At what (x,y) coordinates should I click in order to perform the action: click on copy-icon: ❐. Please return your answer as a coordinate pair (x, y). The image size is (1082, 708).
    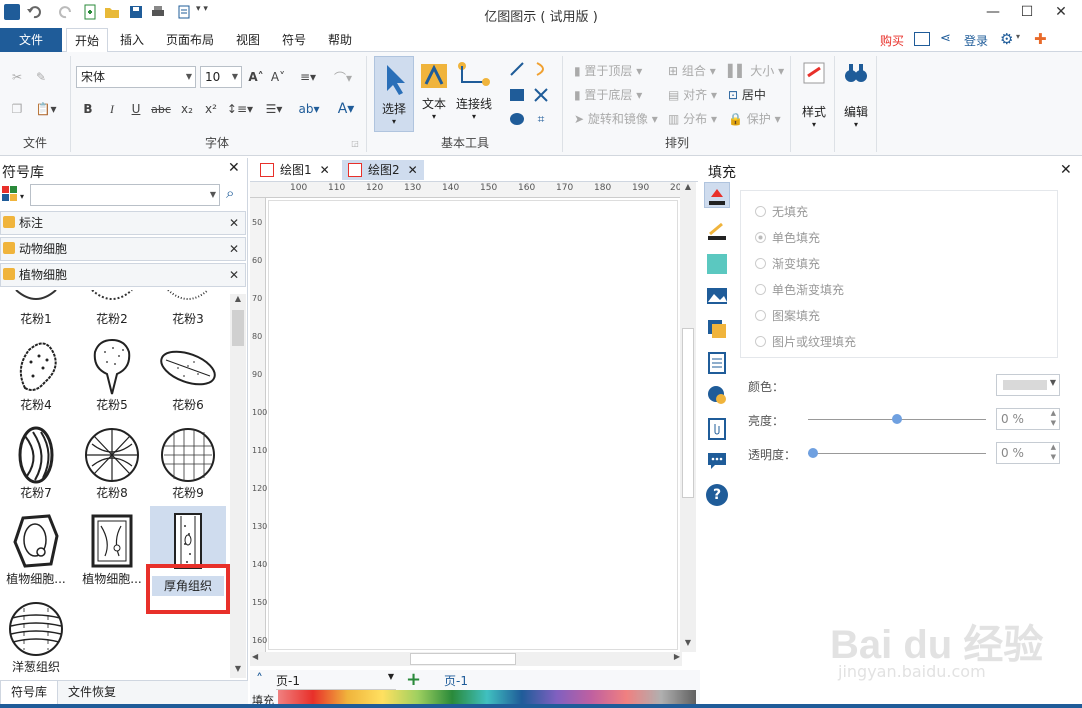
    Looking at the image, I should click on (17, 109).